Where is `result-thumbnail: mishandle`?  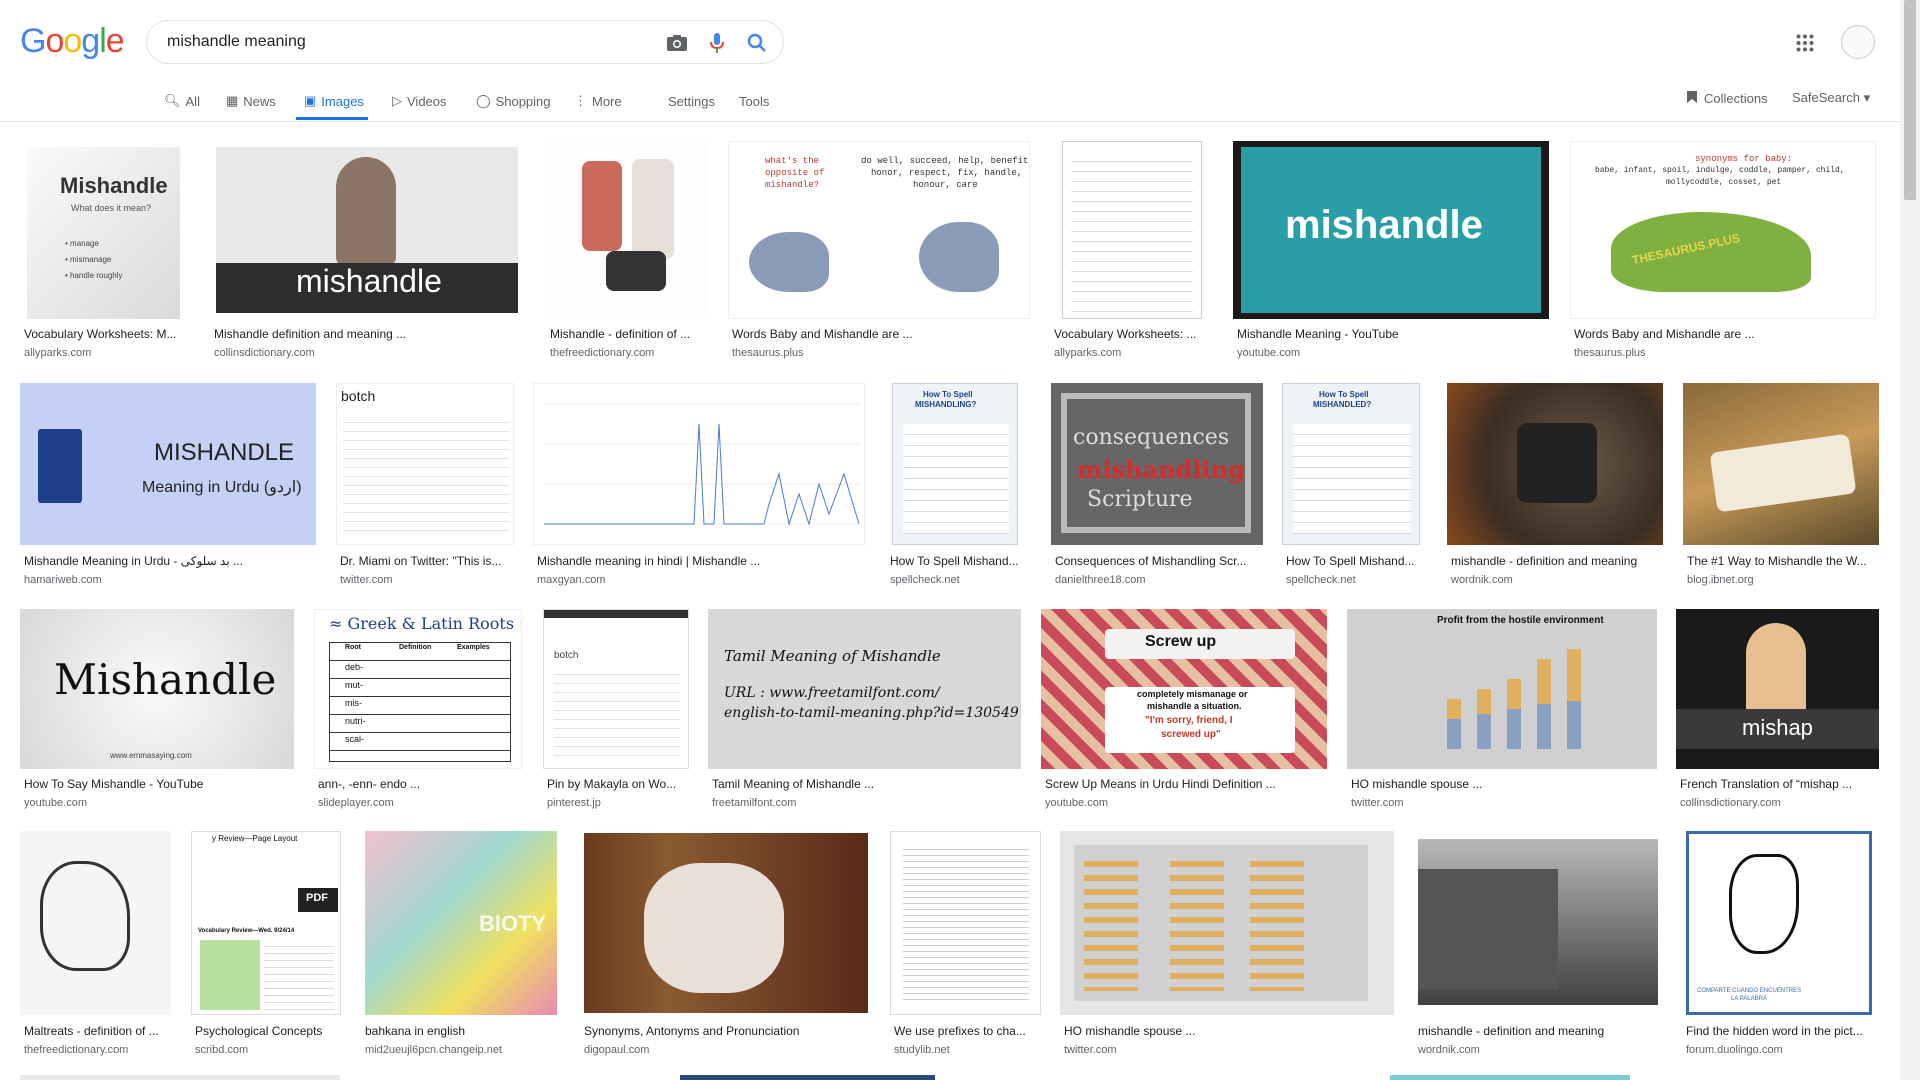
result-thumbnail: mishandle is located at coordinates (367, 230).